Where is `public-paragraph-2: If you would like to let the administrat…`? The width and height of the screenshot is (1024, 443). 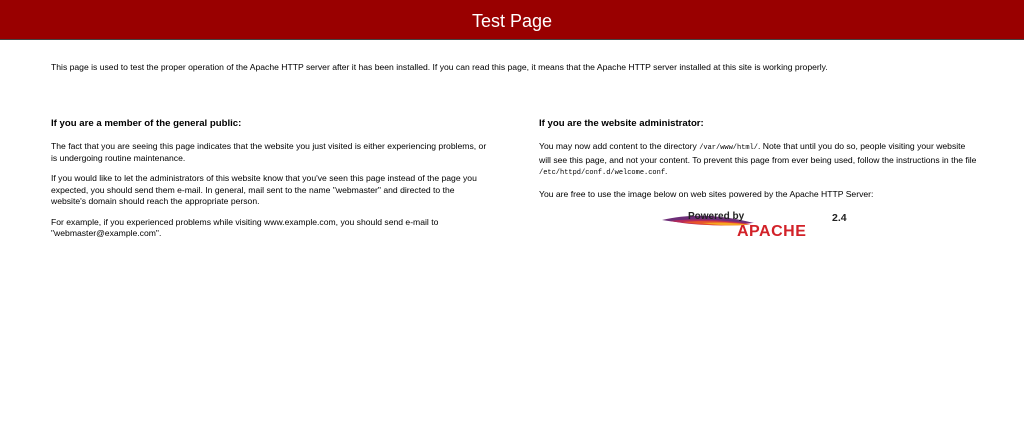
public-paragraph-2: If you would like to let the administrat… is located at coordinates (264, 189).